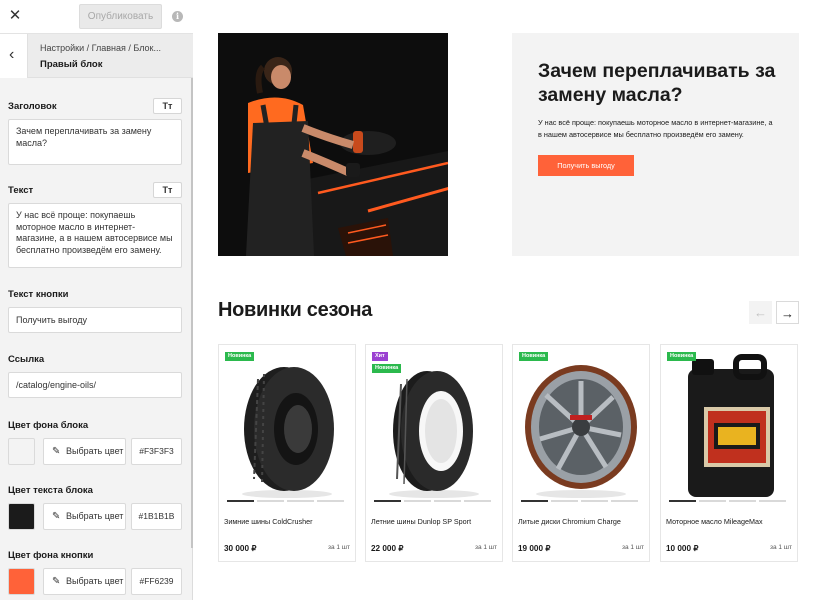 The height and width of the screenshot is (600, 819). What do you see at coordinates (167, 190) in the screenshot?
I see `text-format-button: Tт` at bounding box center [167, 190].